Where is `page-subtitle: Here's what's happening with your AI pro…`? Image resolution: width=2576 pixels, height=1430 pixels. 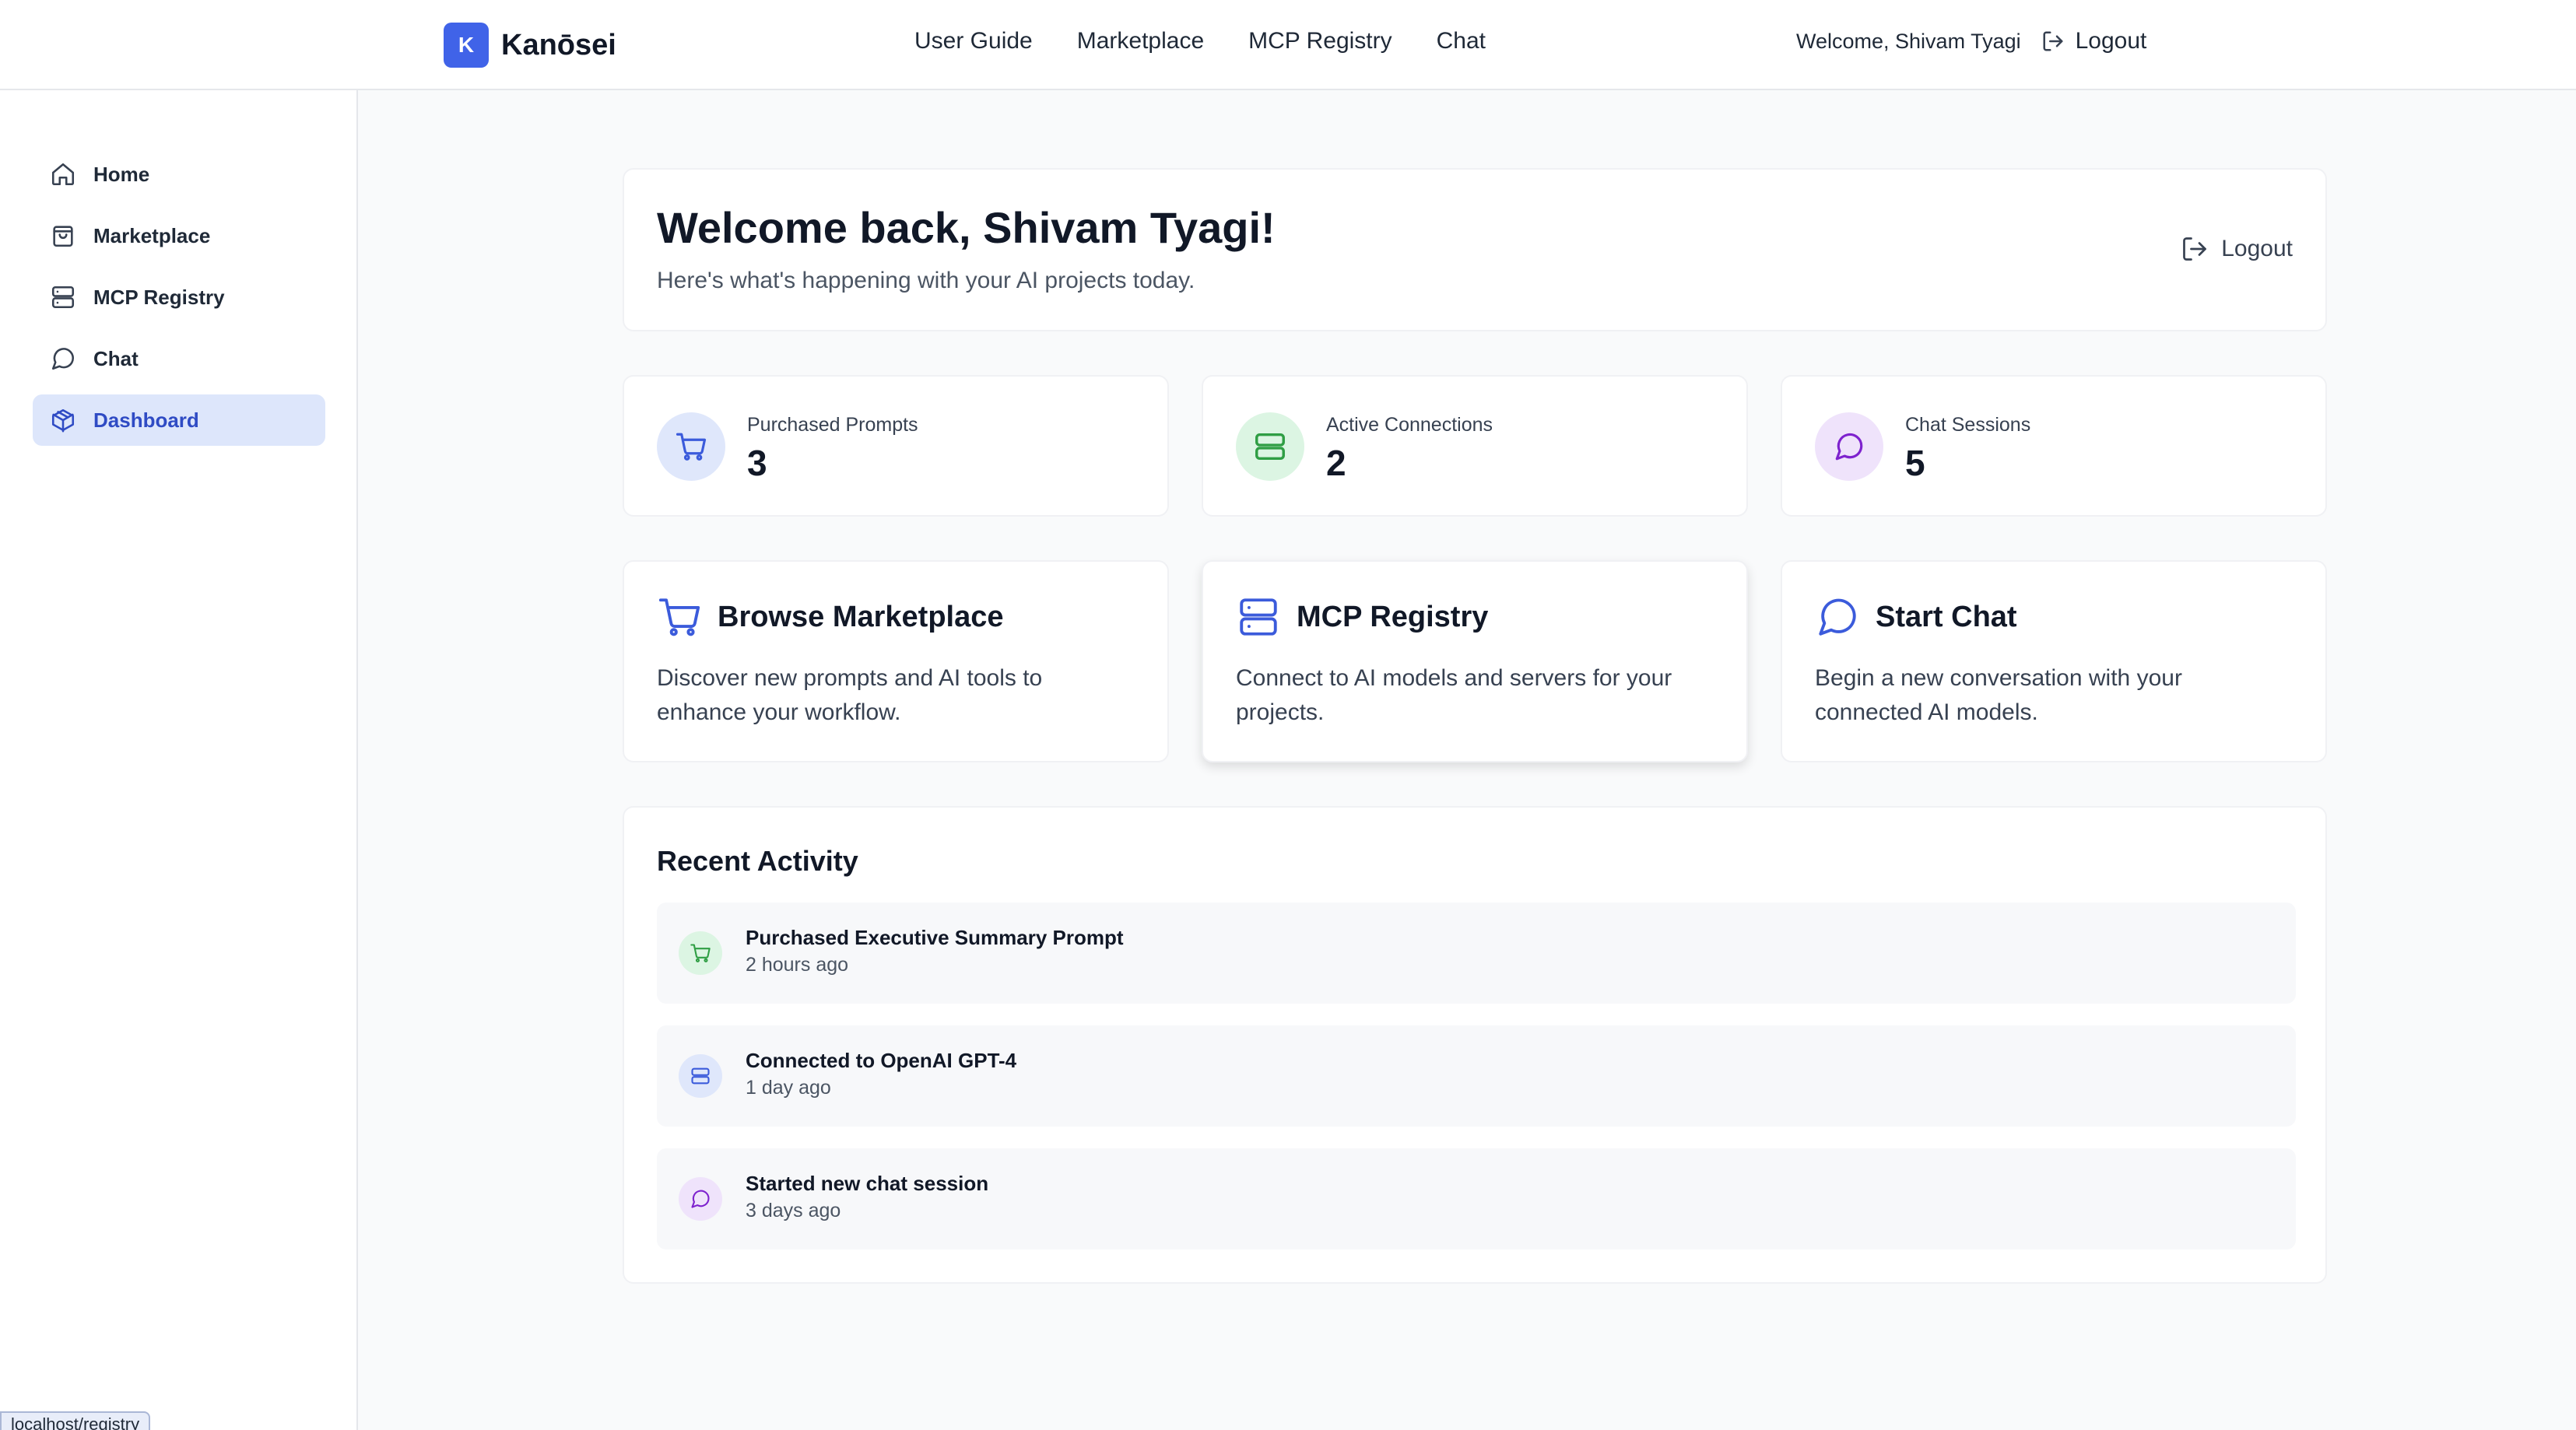
page-subtitle: Here's what's happening with your AI pro… is located at coordinates (926, 280).